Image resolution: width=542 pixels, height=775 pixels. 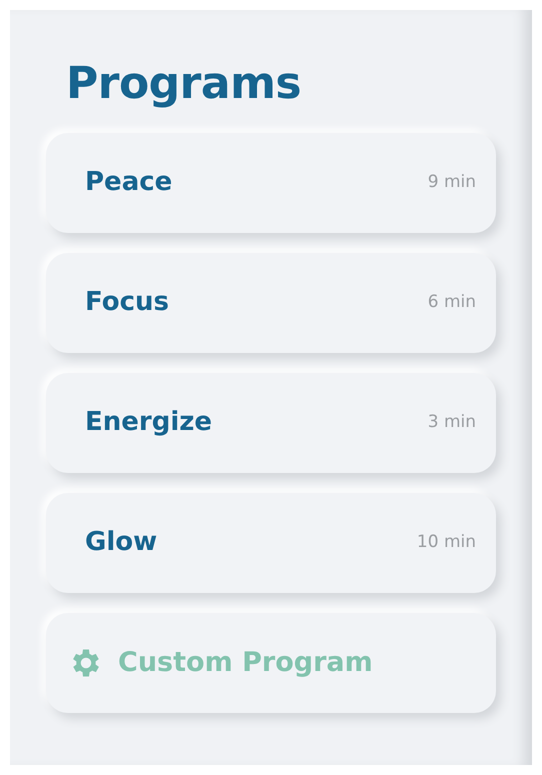 I want to click on program-name: Glow, so click(x=121, y=543).